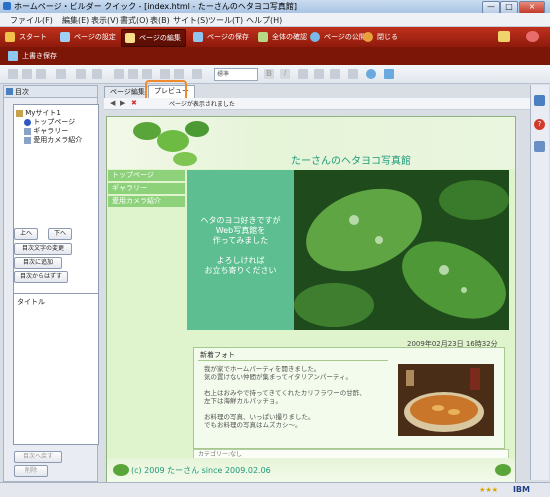  Describe the element at coordinates (81, 74) in the screenshot. I see `undo-icon` at that location.